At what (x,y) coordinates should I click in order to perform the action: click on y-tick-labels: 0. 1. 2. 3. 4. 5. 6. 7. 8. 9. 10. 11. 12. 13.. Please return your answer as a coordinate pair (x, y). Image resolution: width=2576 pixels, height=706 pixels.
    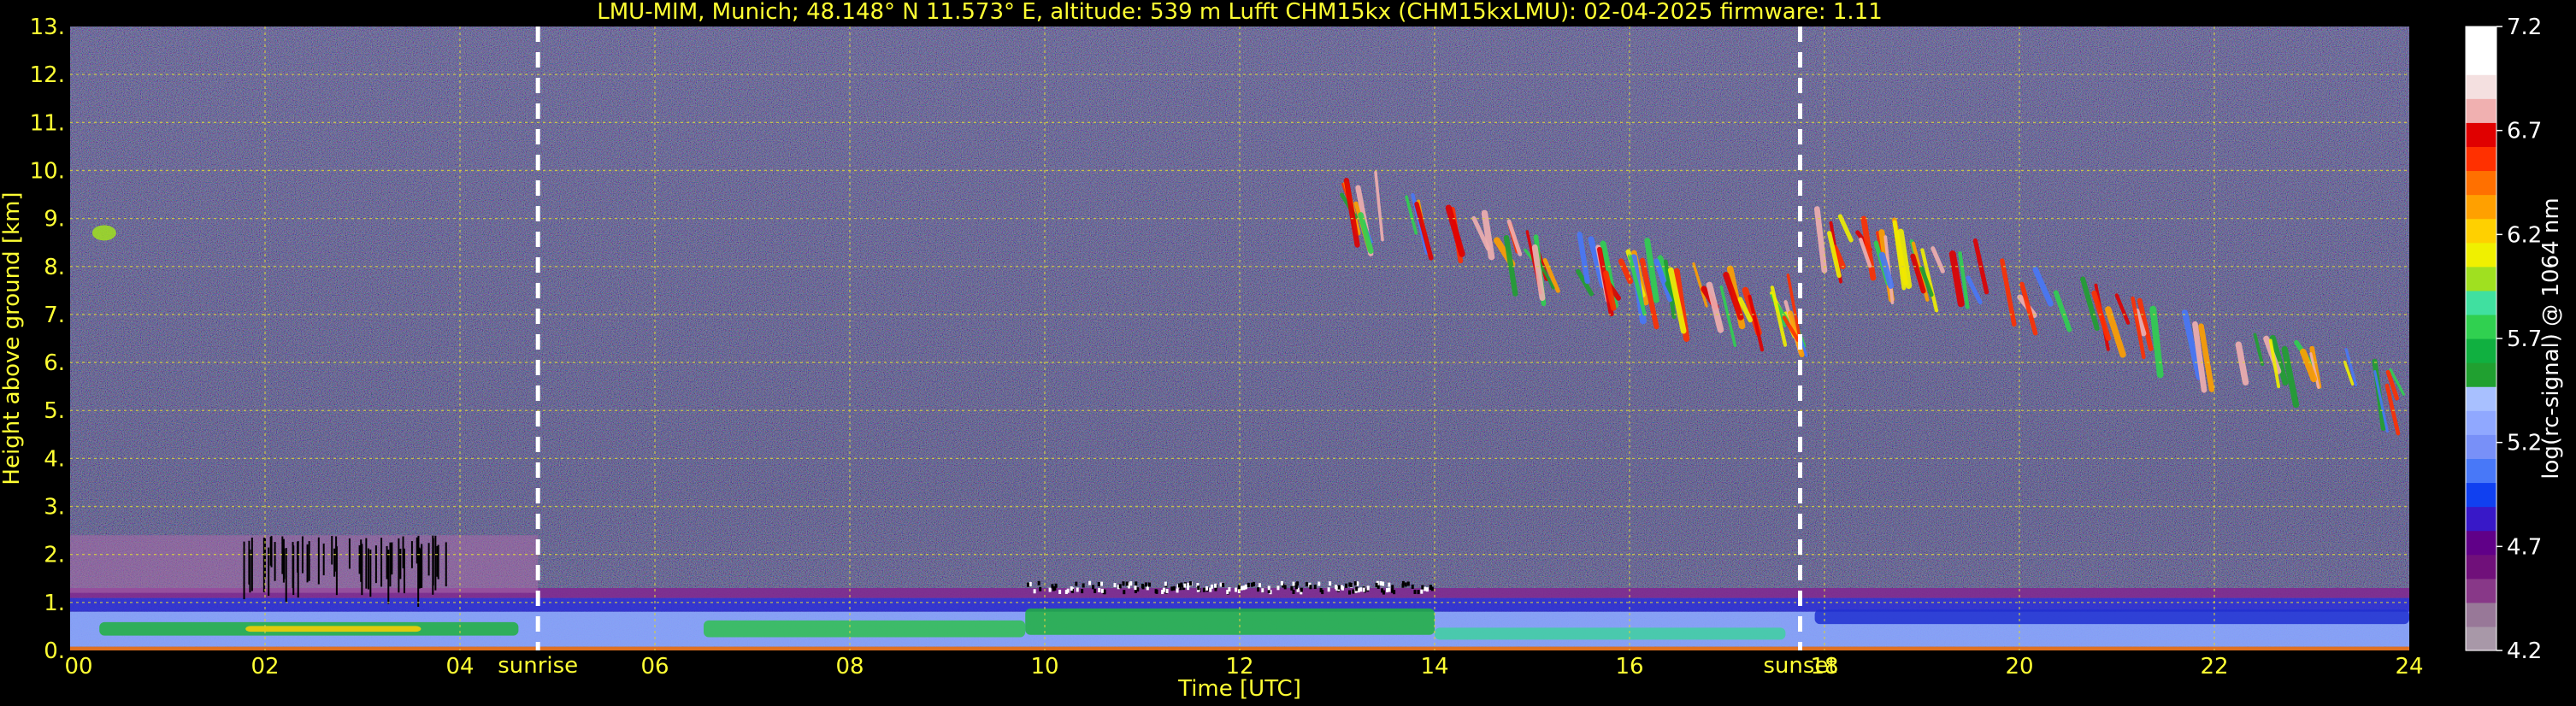
    Looking at the image, I should click on (47, 339).